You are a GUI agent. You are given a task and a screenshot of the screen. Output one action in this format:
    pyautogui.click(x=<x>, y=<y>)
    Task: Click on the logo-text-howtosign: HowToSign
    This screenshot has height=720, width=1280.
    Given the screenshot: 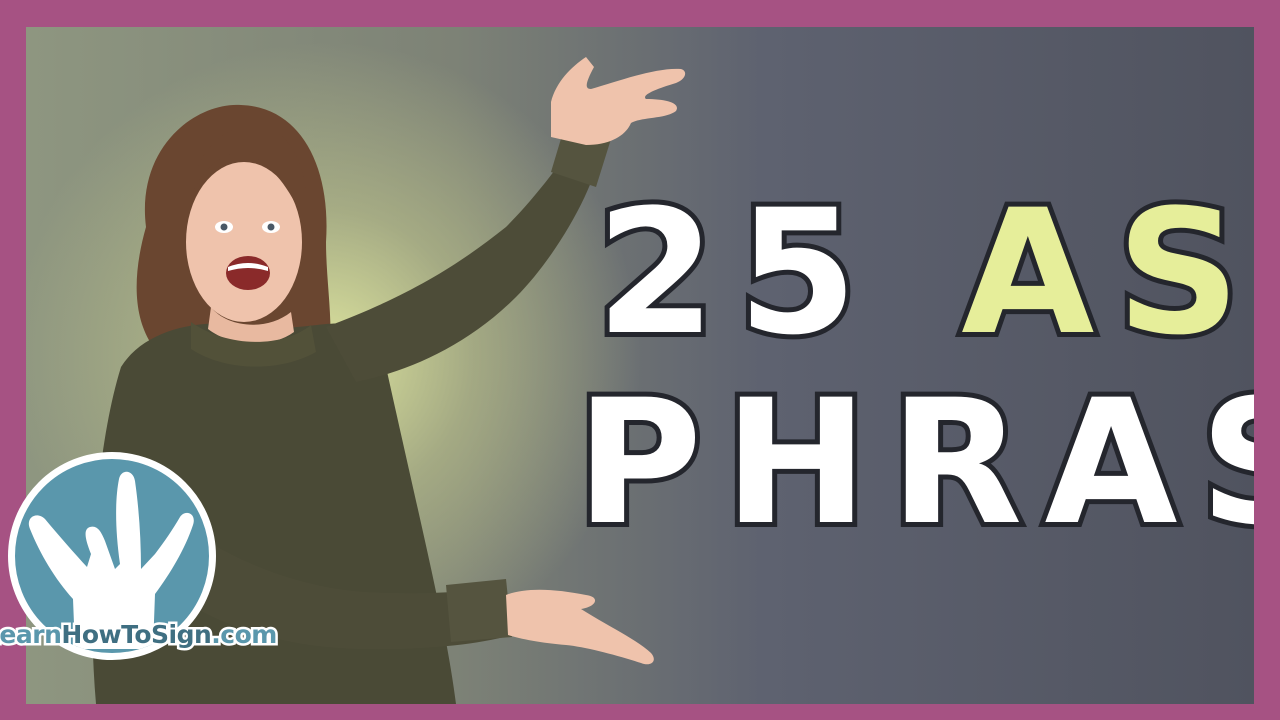 What is the action you would take?
    pyautogui.click(x=136, y=635)
    